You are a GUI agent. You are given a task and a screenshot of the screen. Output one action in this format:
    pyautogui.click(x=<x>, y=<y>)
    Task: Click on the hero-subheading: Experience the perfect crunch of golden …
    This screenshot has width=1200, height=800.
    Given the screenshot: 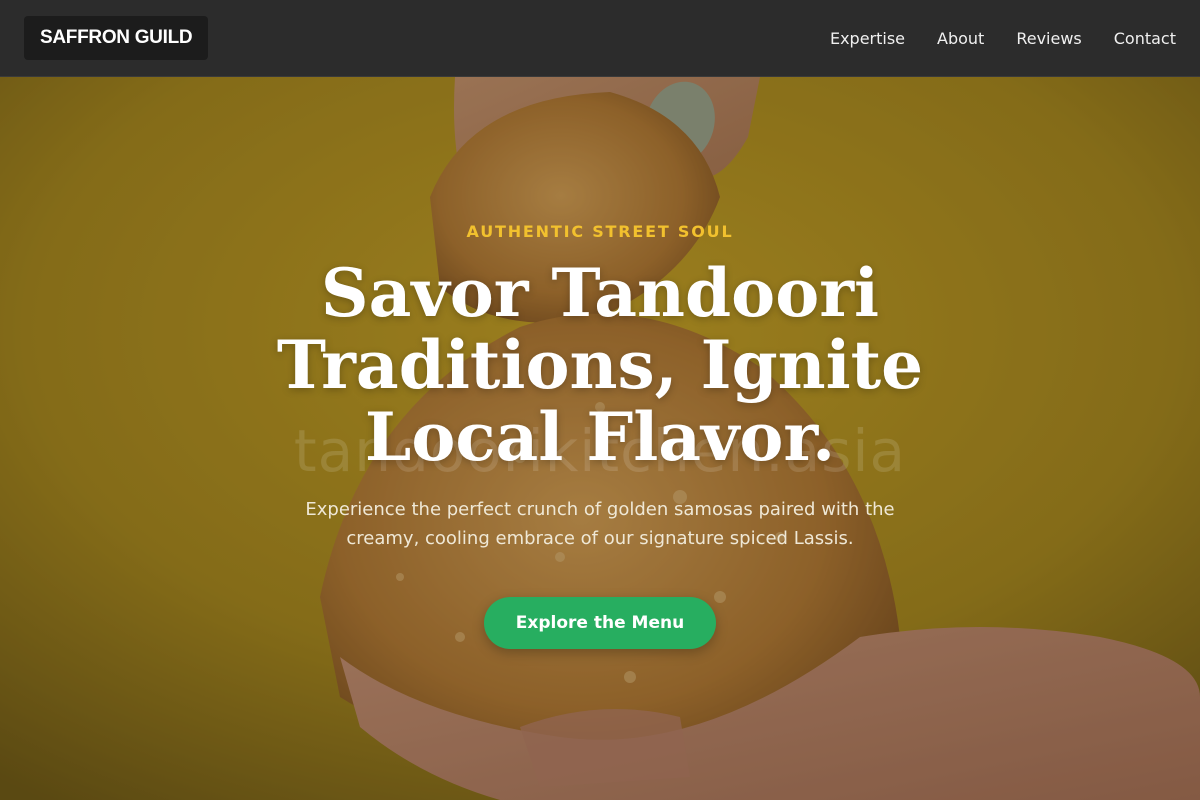 What is the action you would take?
    pyautogui.click(x=600, y=524)
    